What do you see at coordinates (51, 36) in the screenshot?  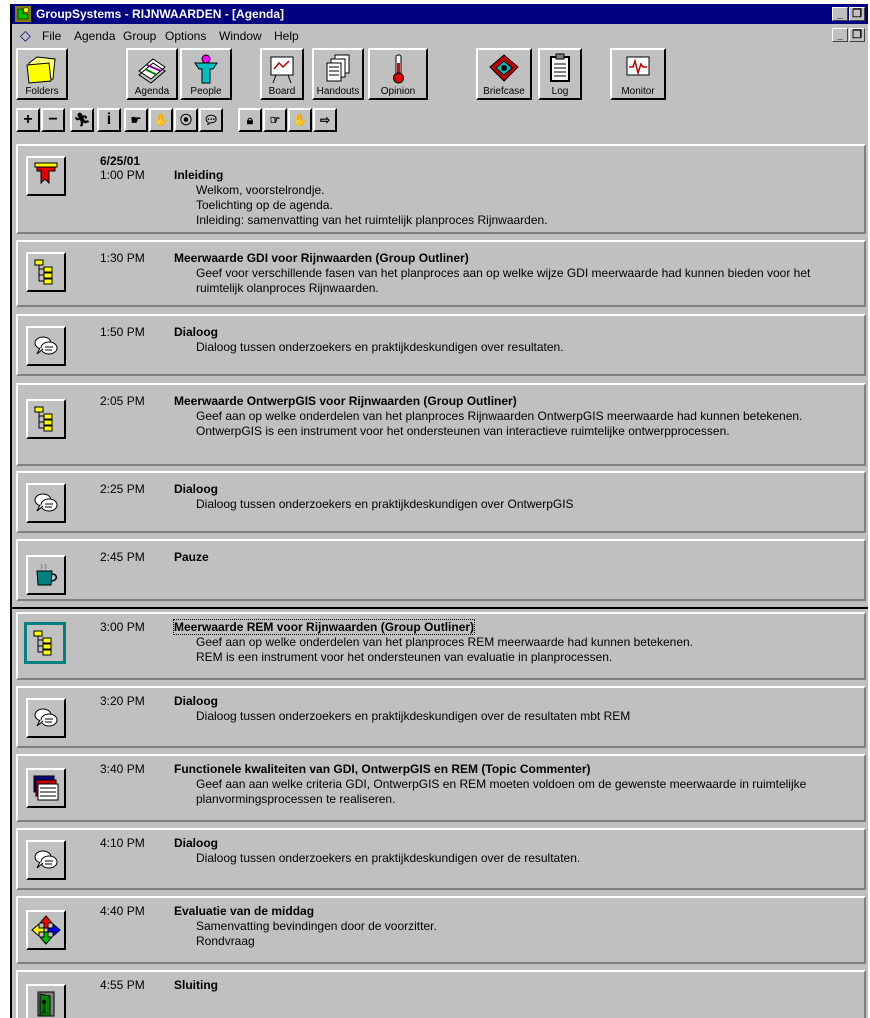 I see `menu-file: File` at bounding box center [51, 36].